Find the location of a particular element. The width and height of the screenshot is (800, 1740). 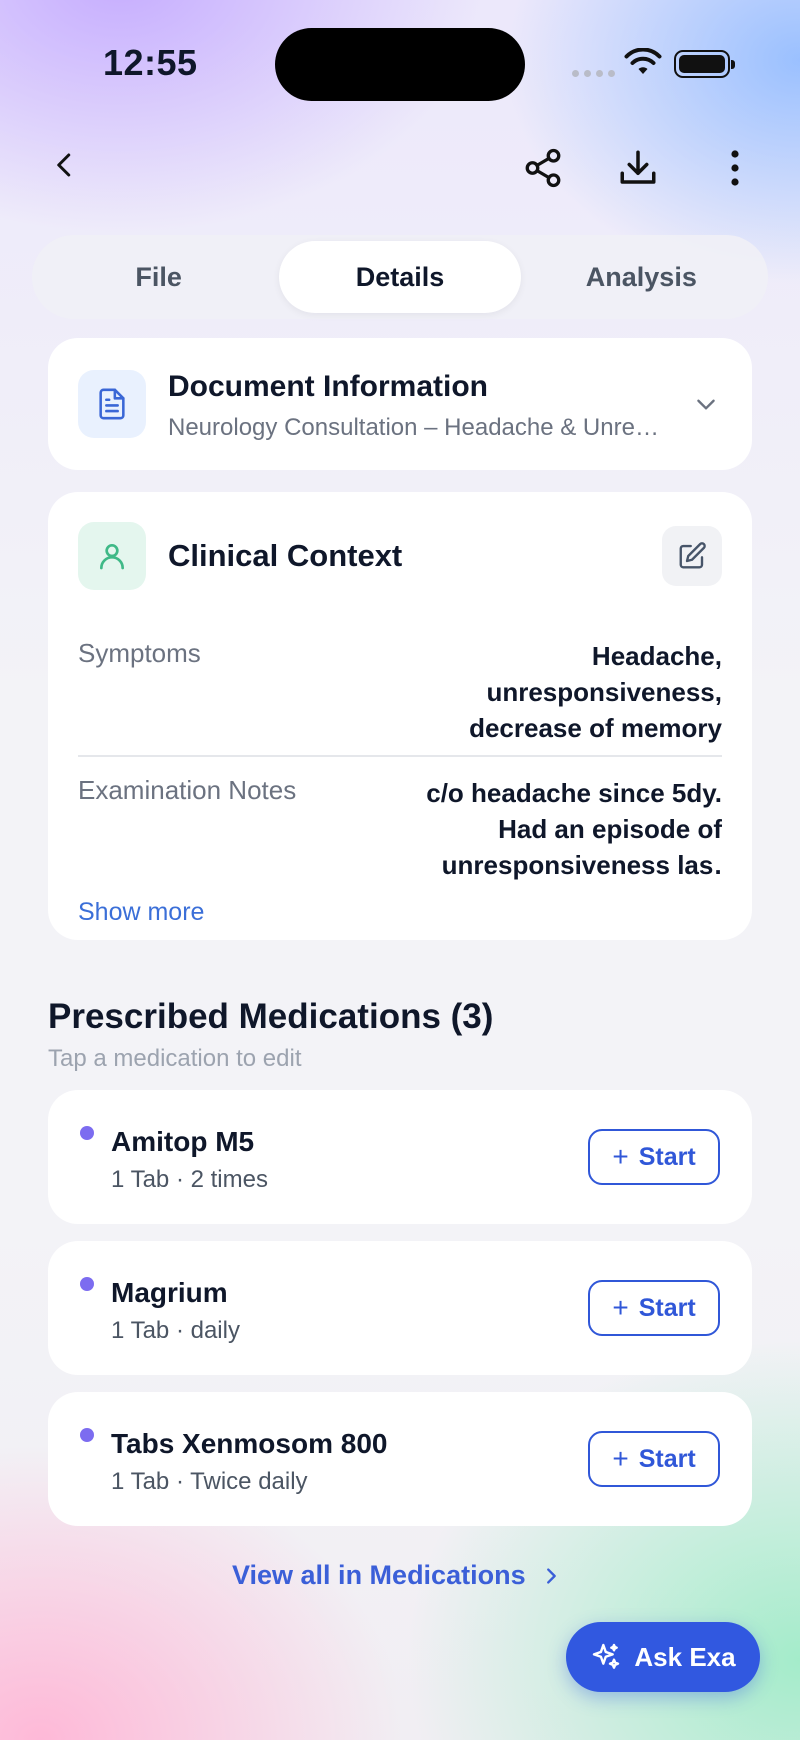

sparkle-icon is located at coordinates (606, 1656).